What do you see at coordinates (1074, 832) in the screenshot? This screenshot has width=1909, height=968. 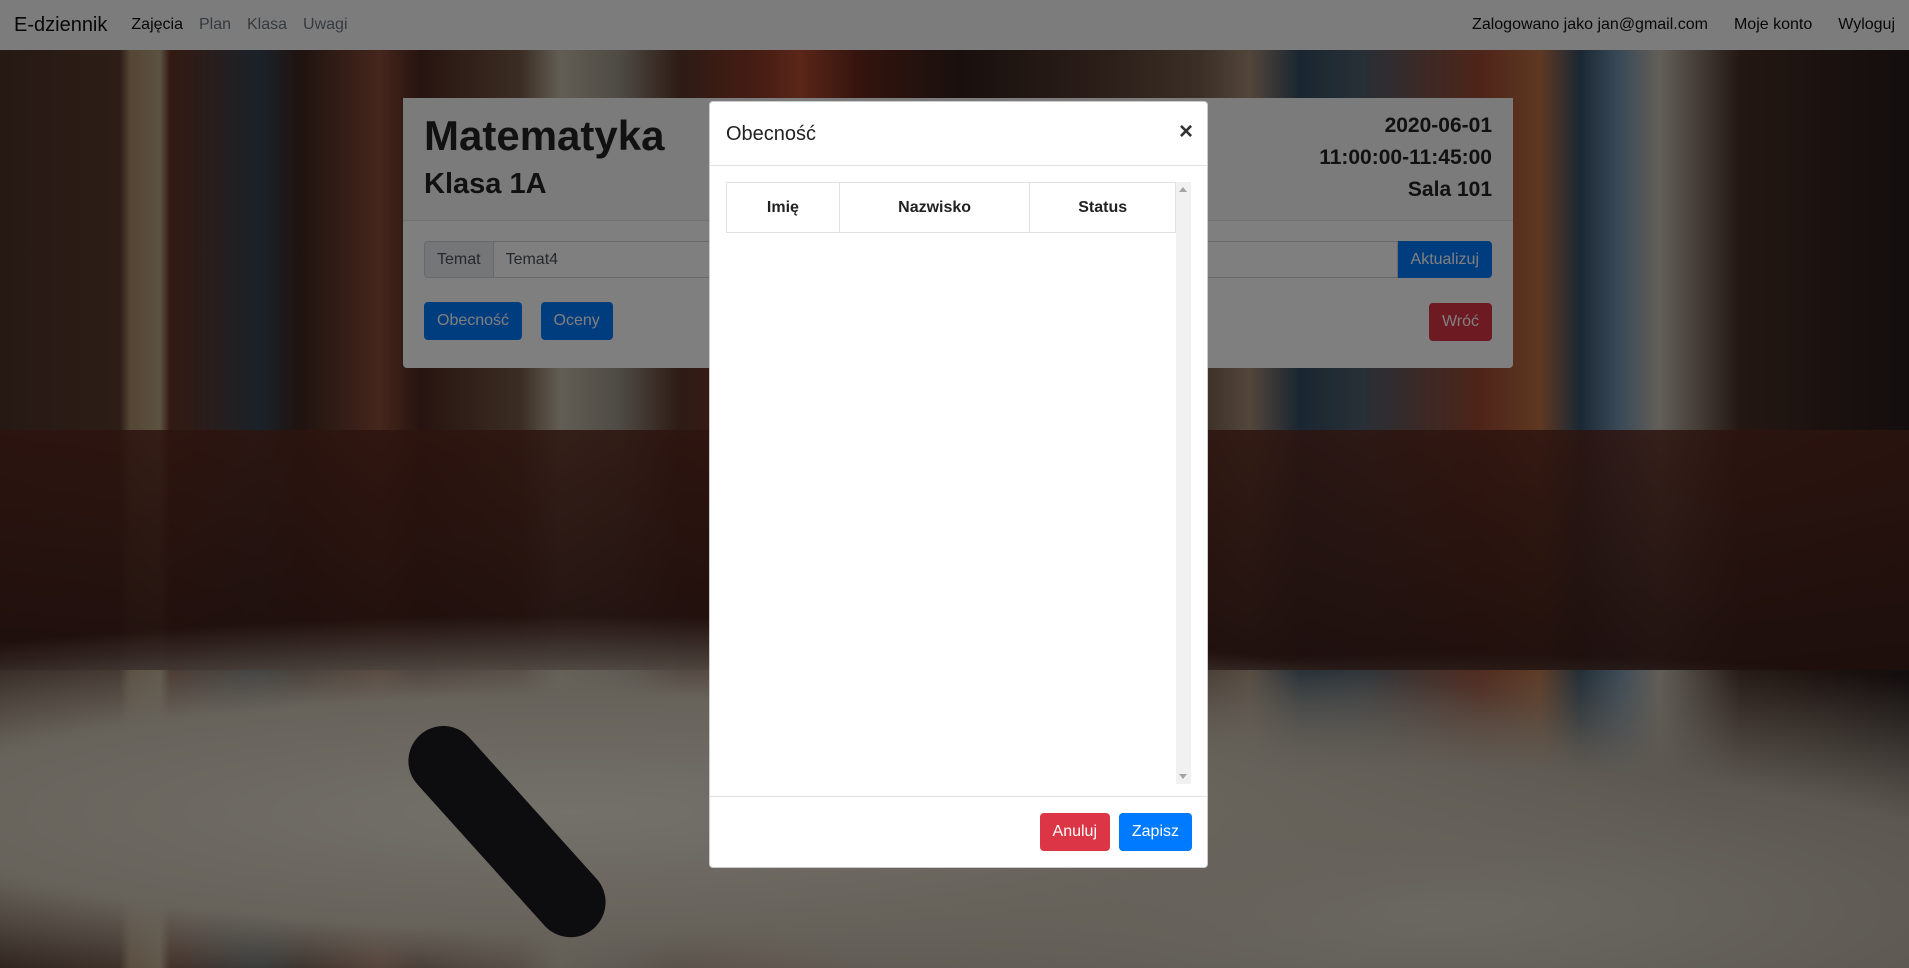 I see `cancel-button: Anuluj` at bounding box center [1074, 832].